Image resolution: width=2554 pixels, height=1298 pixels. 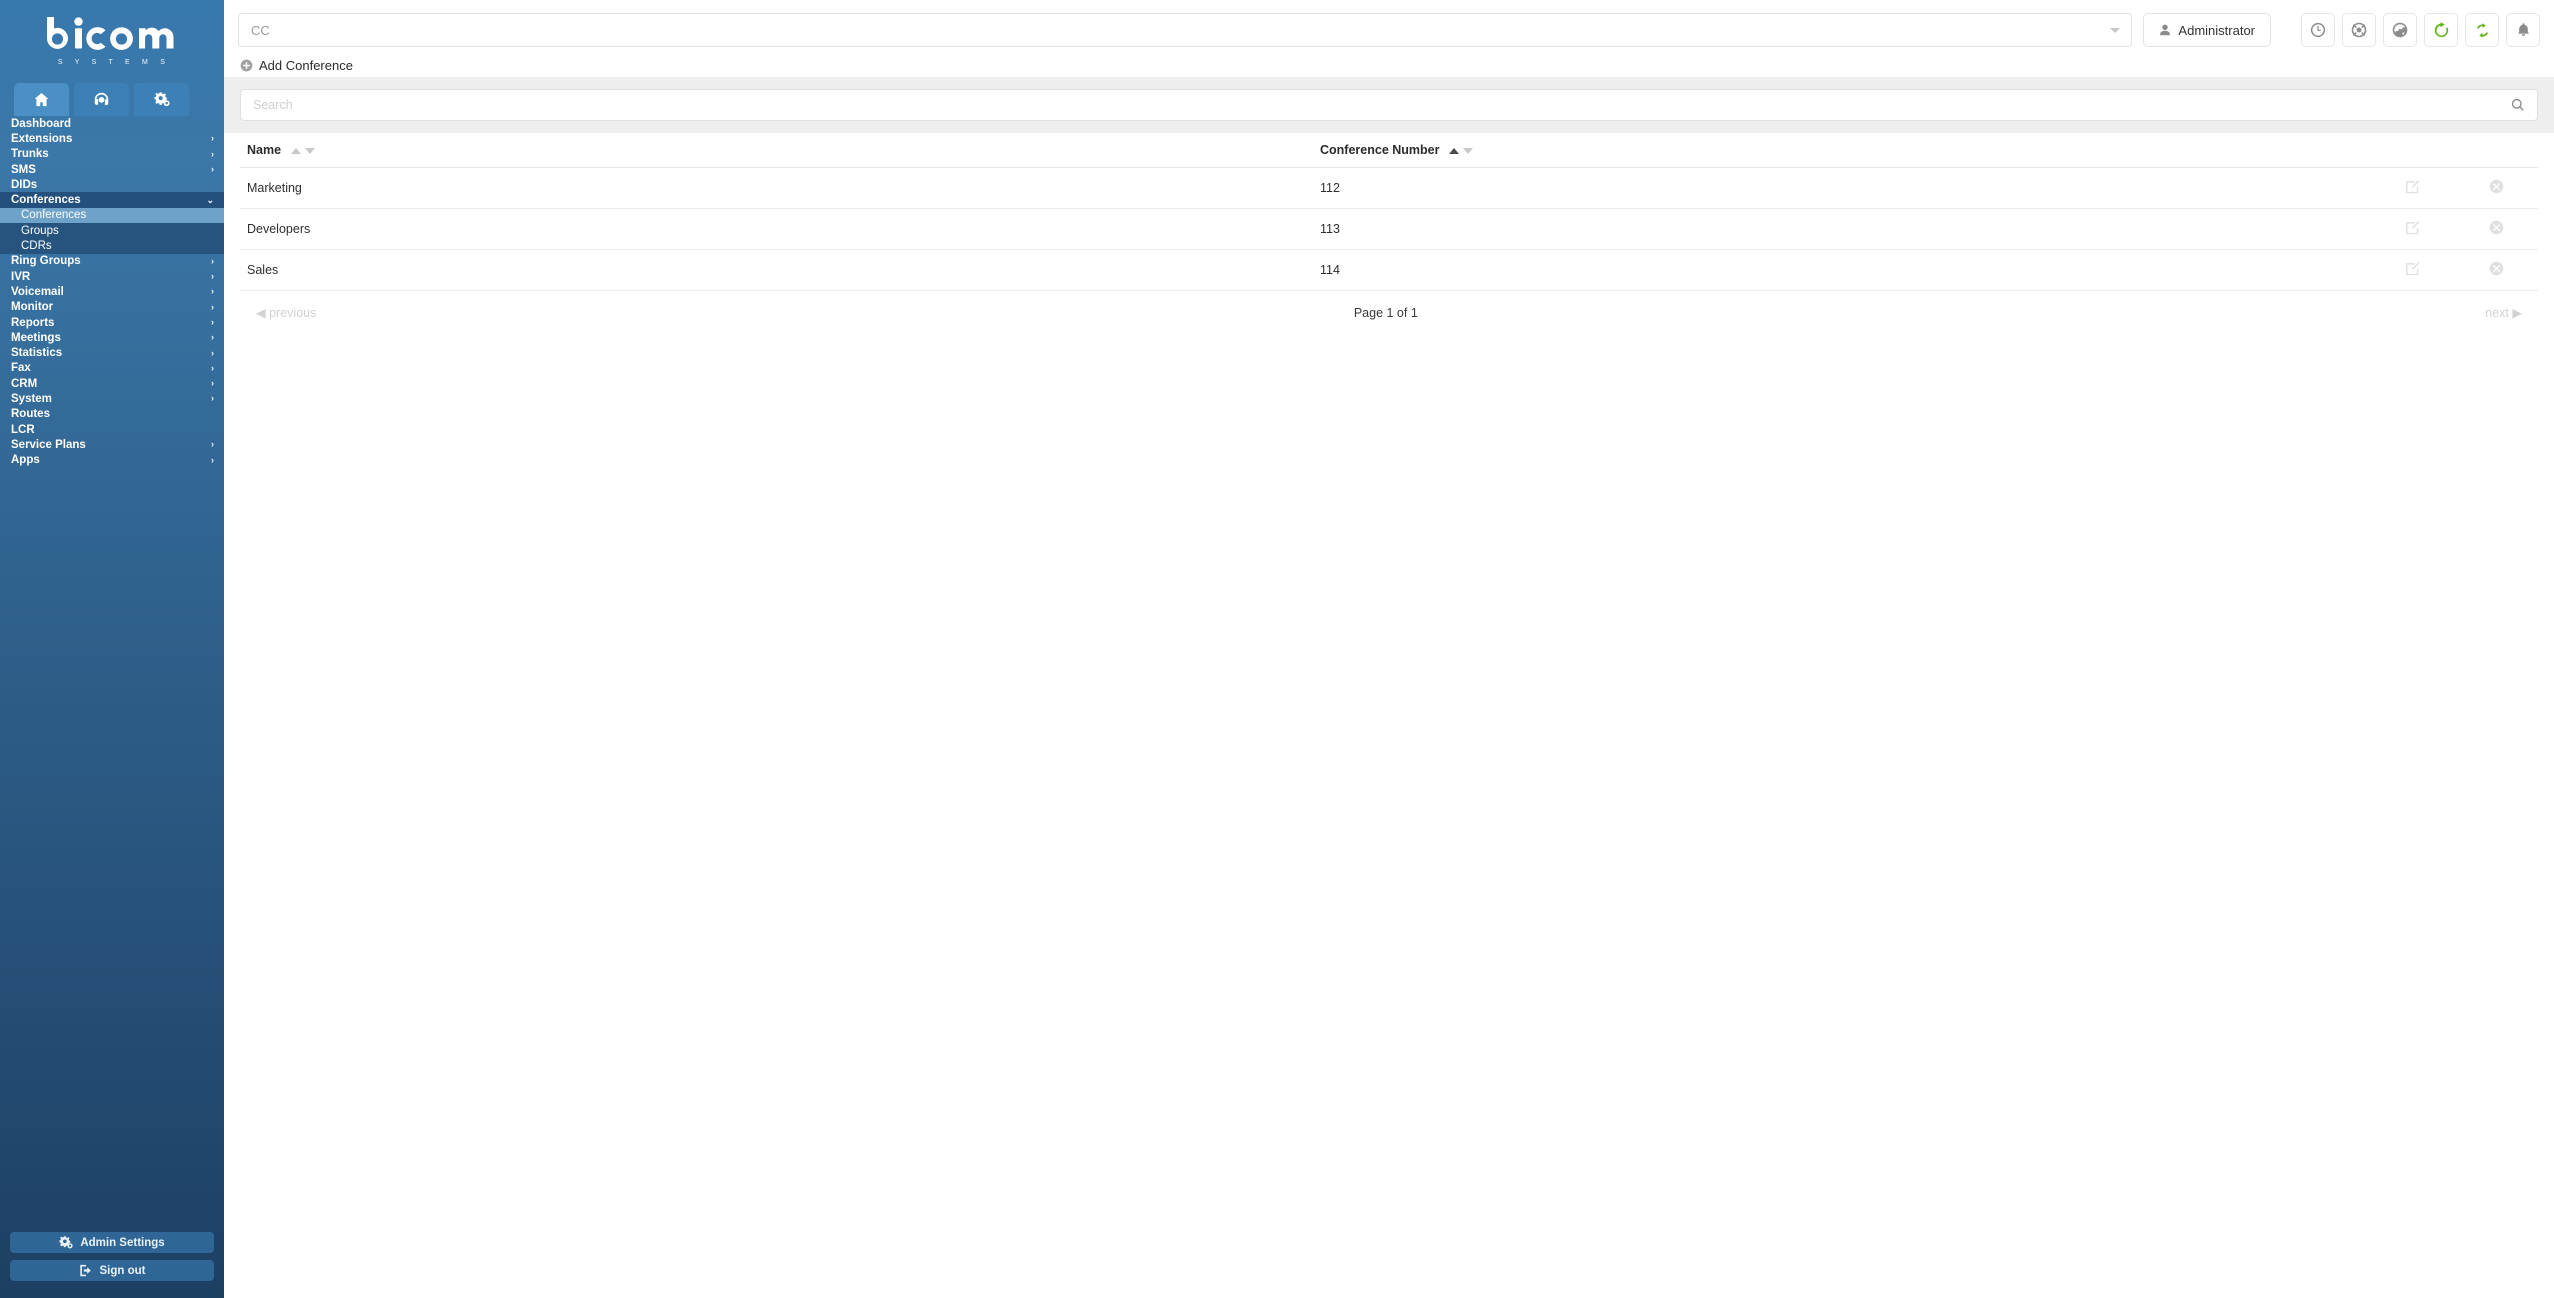 I want to click on search-box, so click(x=1389, y=105).